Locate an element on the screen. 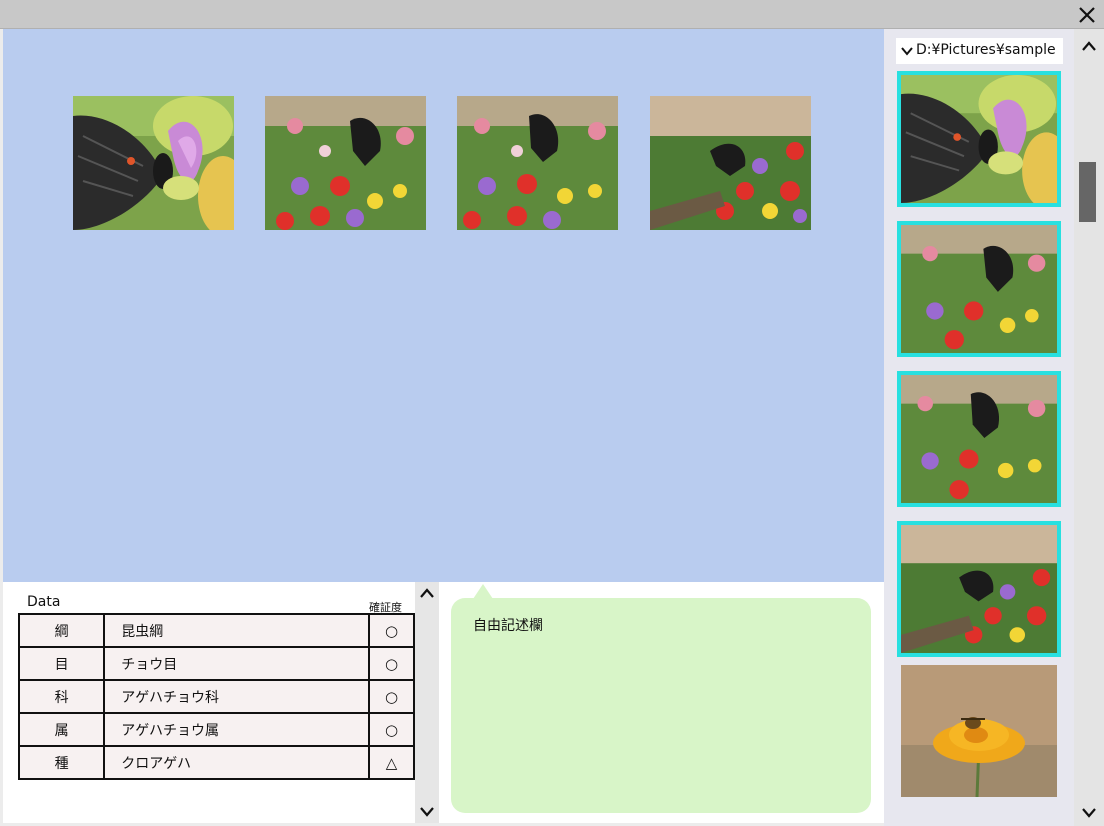 The height and width of the screenshot is (826, 1104). close-button is located at coordinates (1087, 15).